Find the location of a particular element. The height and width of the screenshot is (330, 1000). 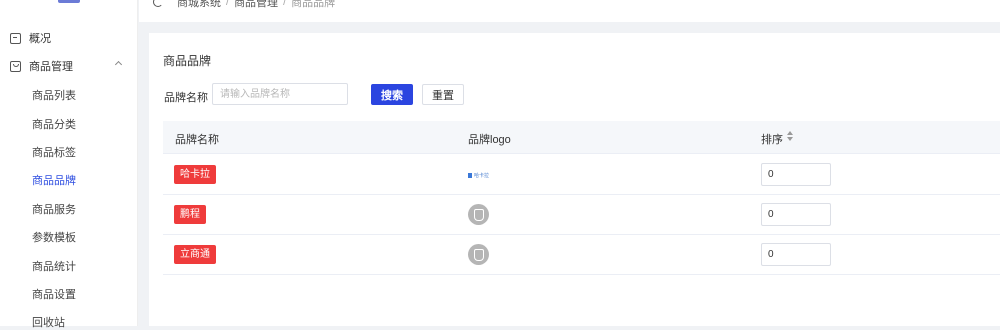

sidebar-item-goods-service: 商品服务 is located at coordinates (54, 209).